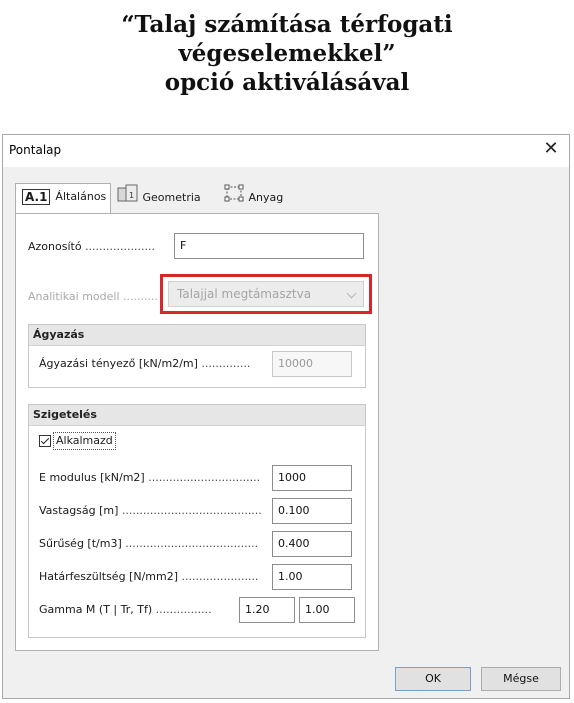  I want to click on bedding-coefficient-input: 10000, so click(312, 364).